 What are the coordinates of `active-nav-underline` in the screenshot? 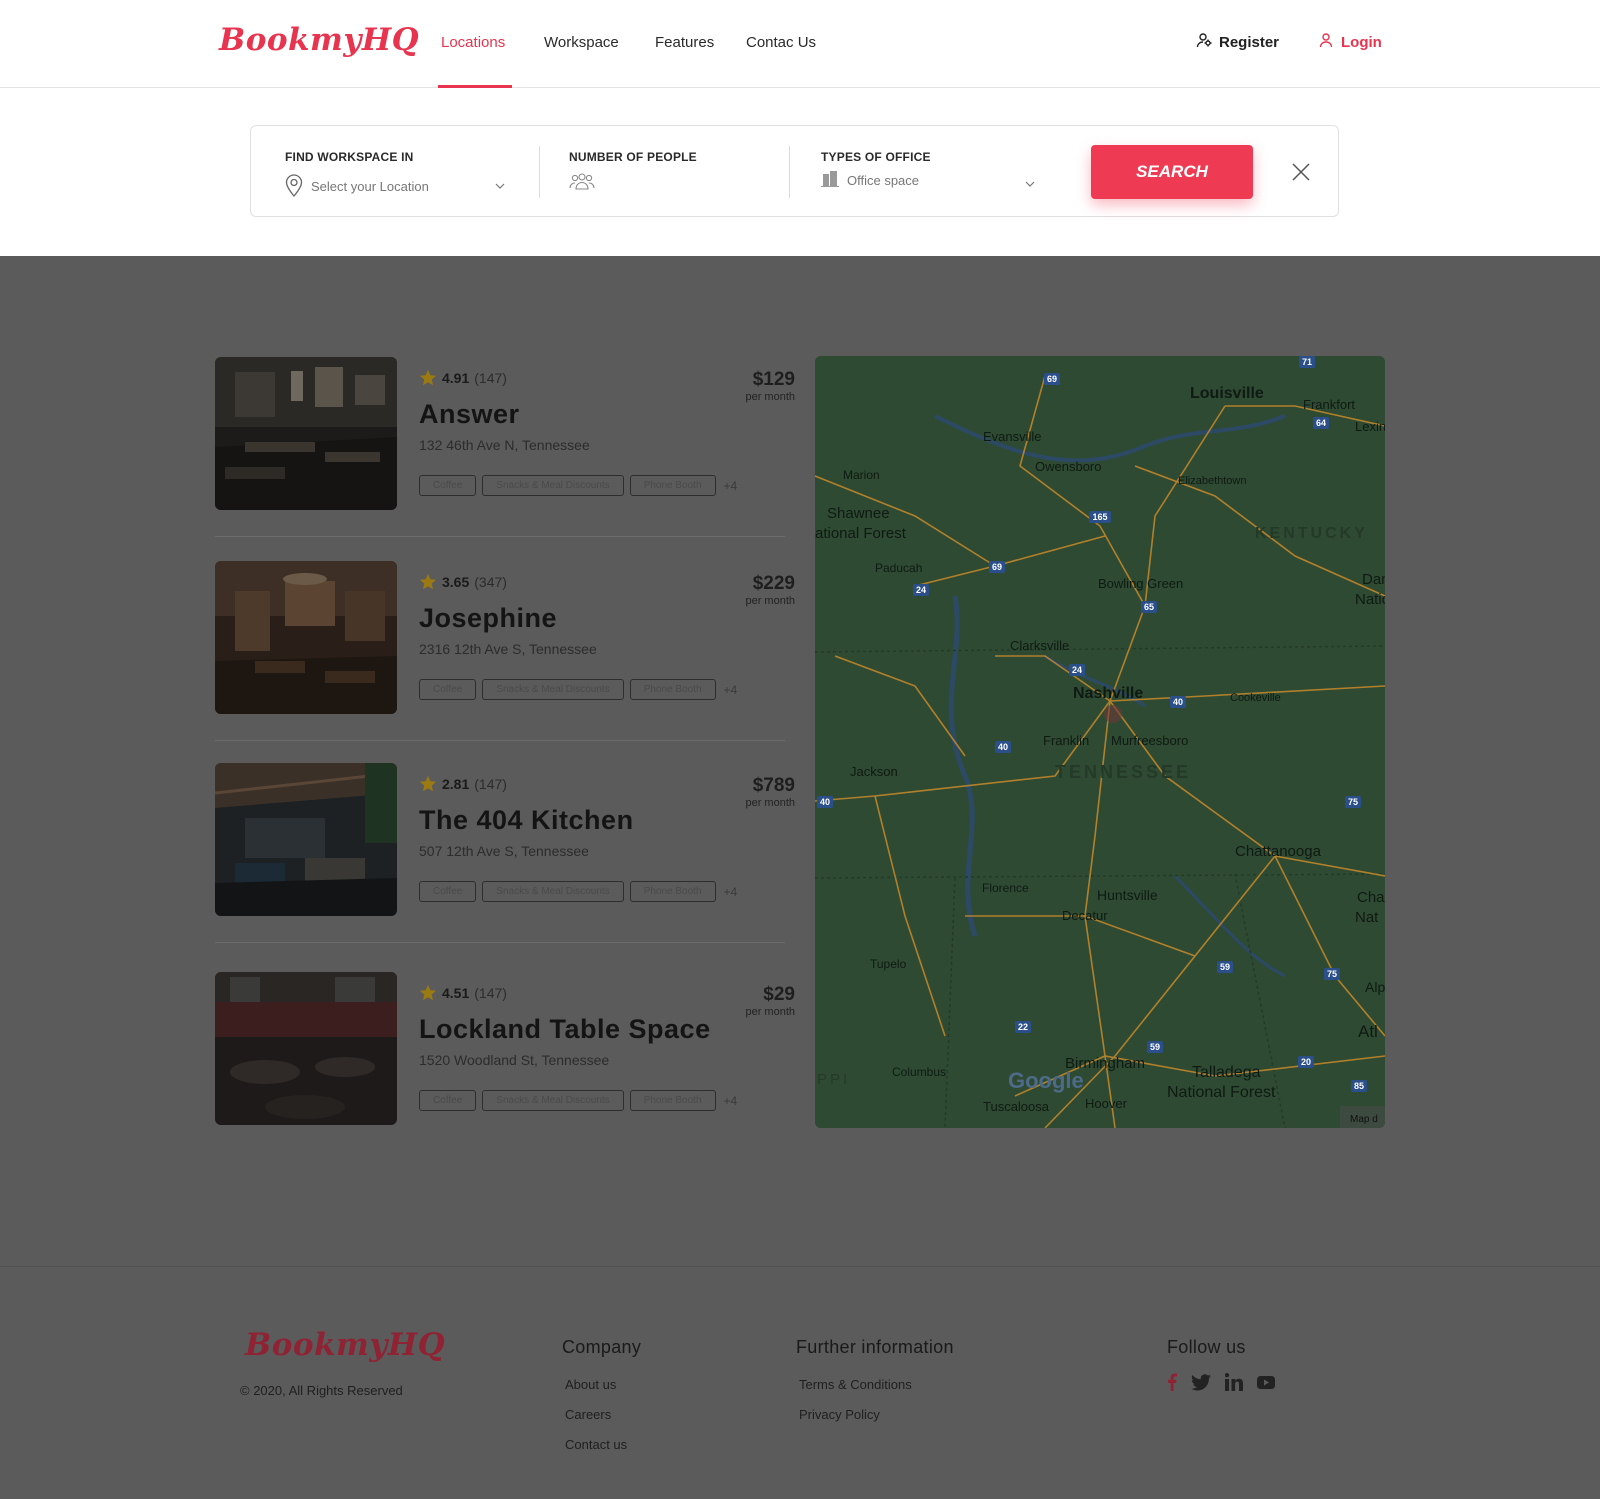 It's located at (475, 86).